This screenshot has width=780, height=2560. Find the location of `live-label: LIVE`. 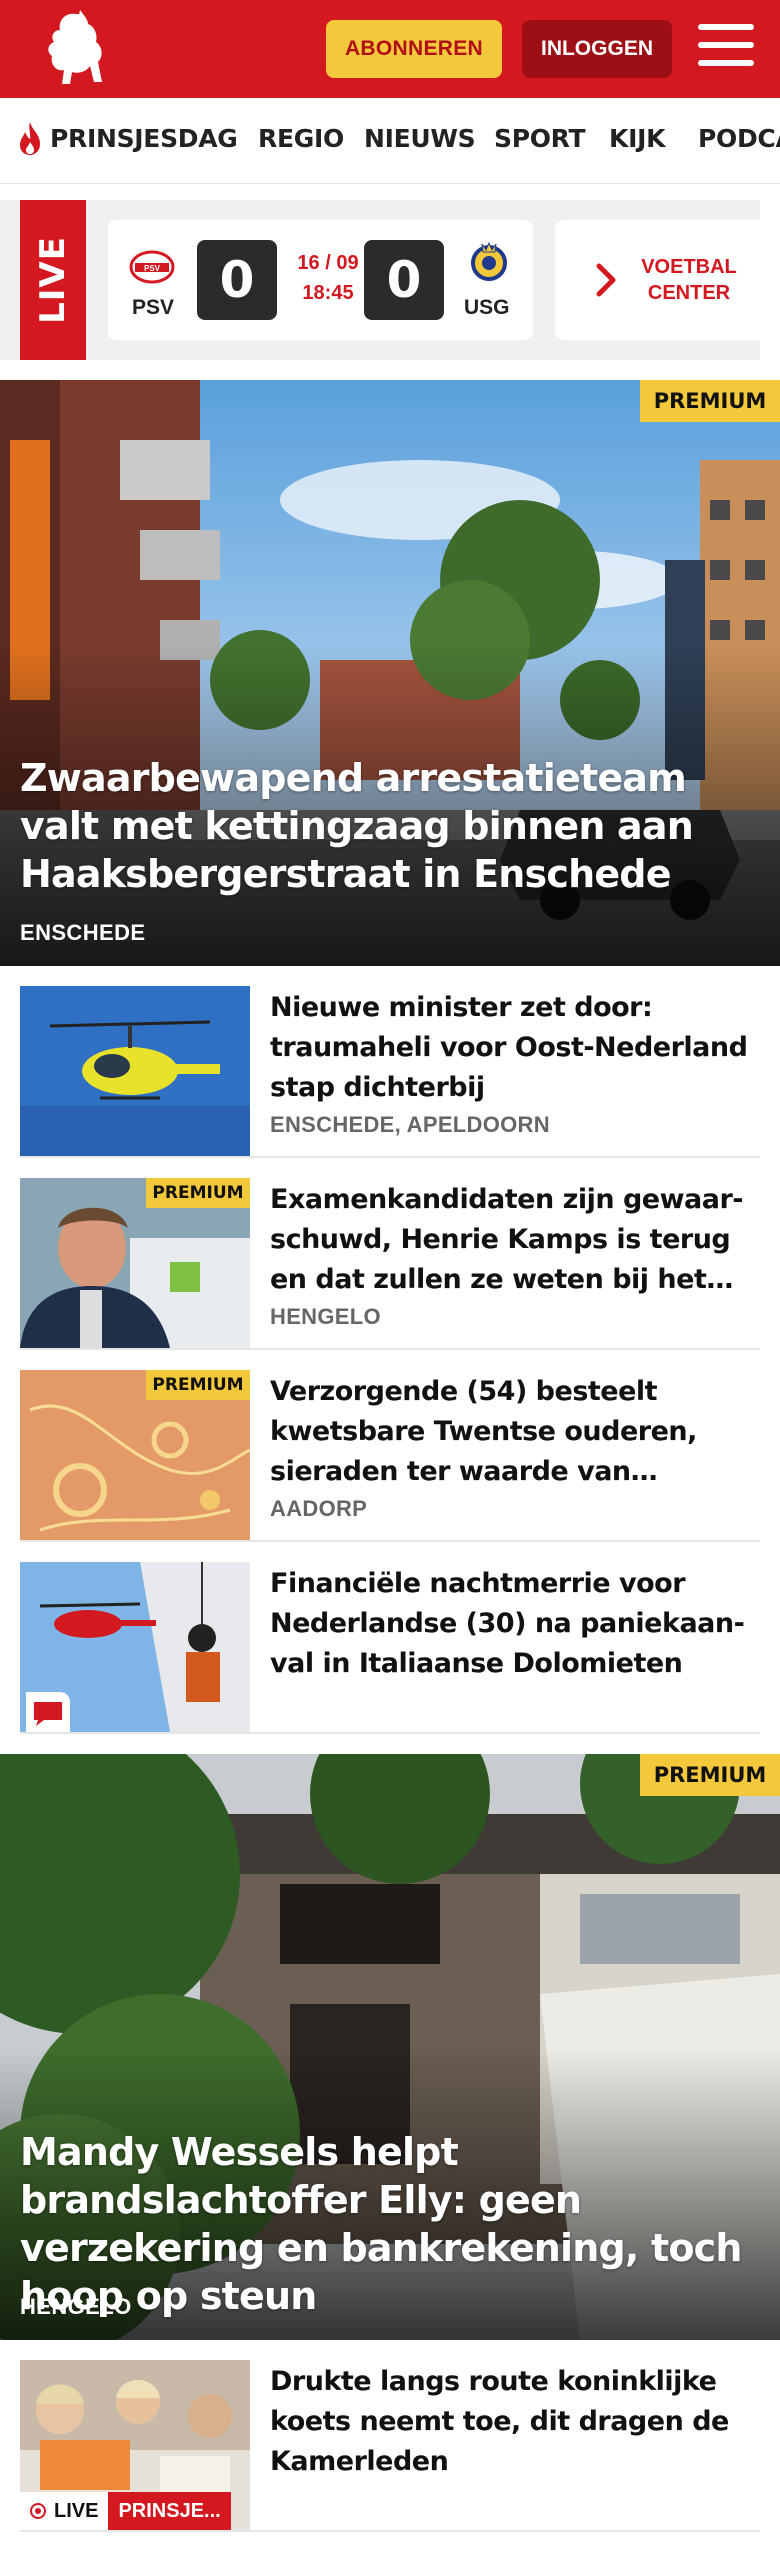

live-label: LIVE is located at coordinates (53, 280).